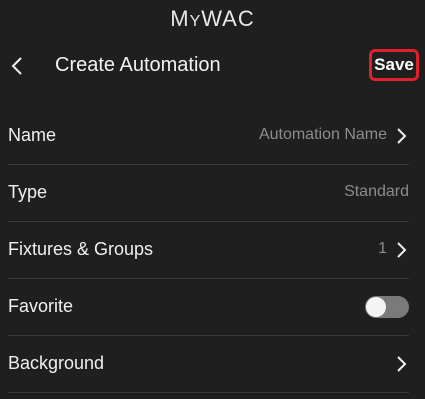 The width and height of the screenshot is (425, 399). I want to click on type-row: Type Standard, so click(208, 193).